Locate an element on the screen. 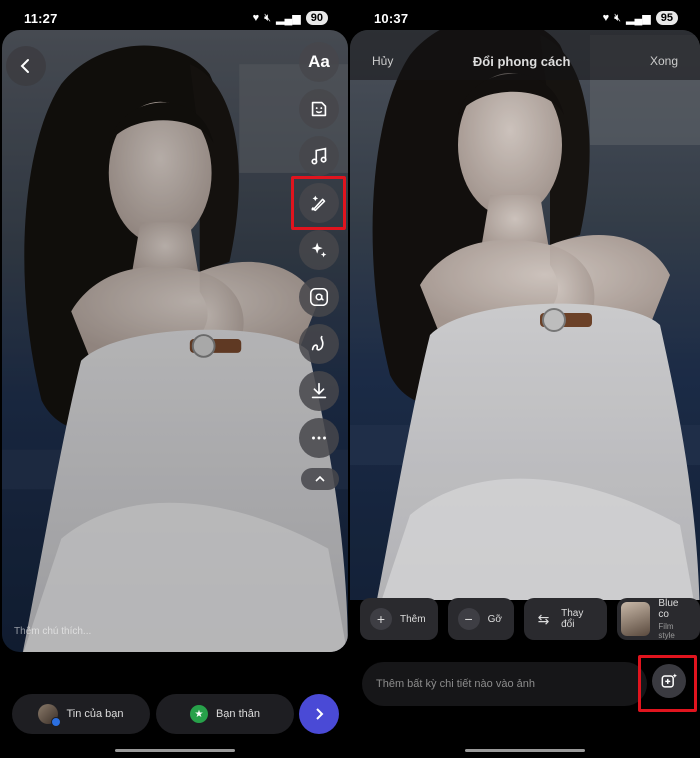 This screenshot has height=758, width=700. mention-button is located at coordinates (319, 297).